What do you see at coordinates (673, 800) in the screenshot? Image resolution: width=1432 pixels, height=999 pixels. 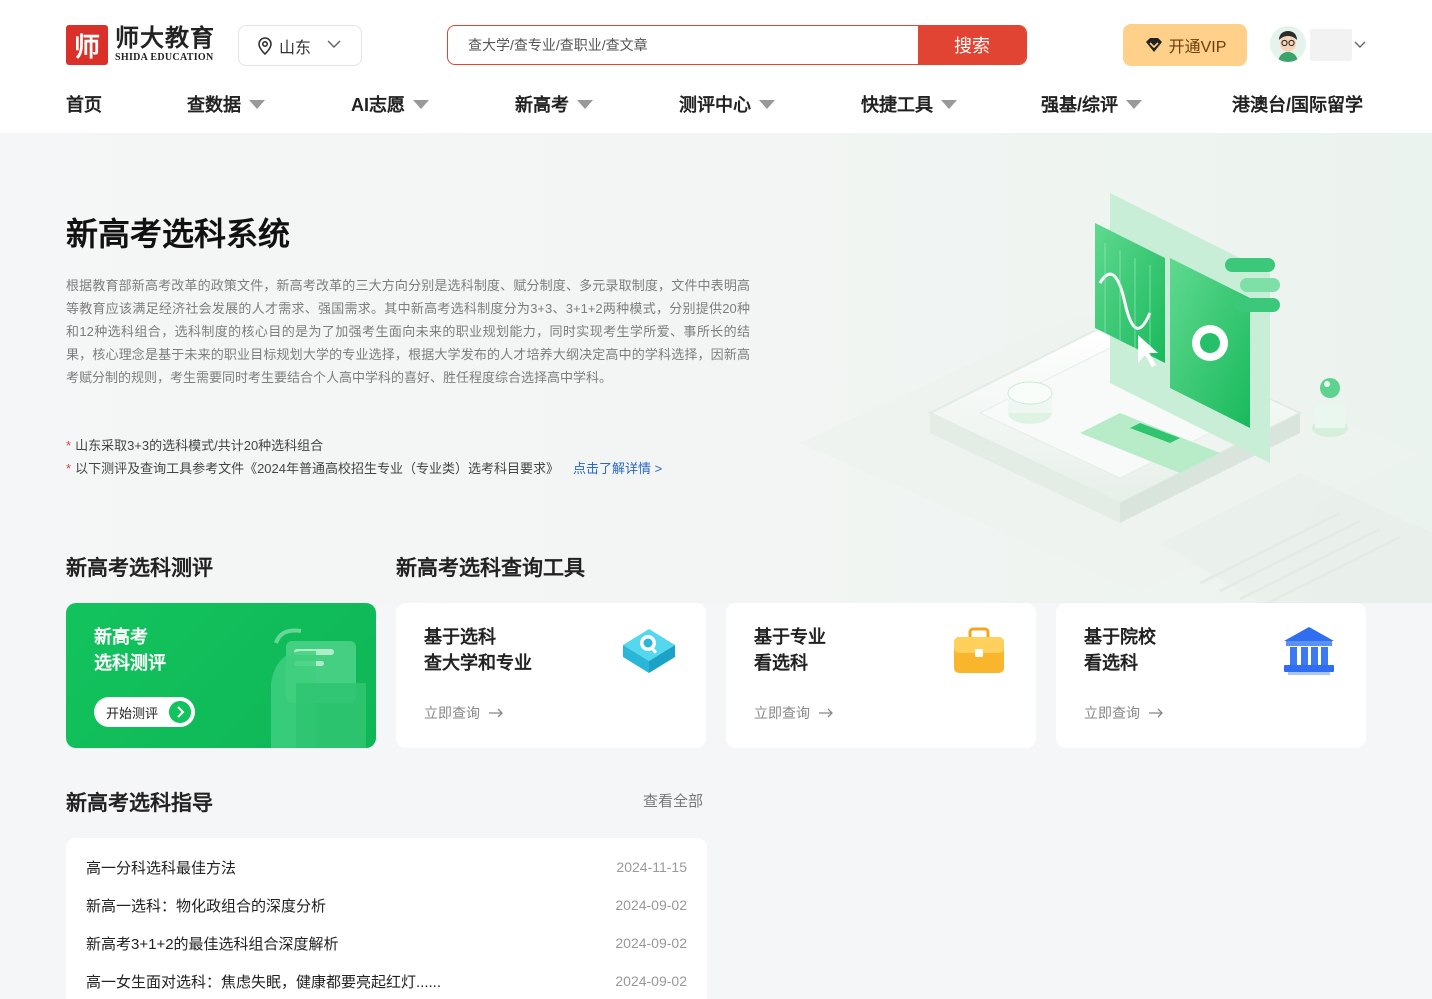 I see `view-all-link: 查看全部` at bounding box center [673, 800].